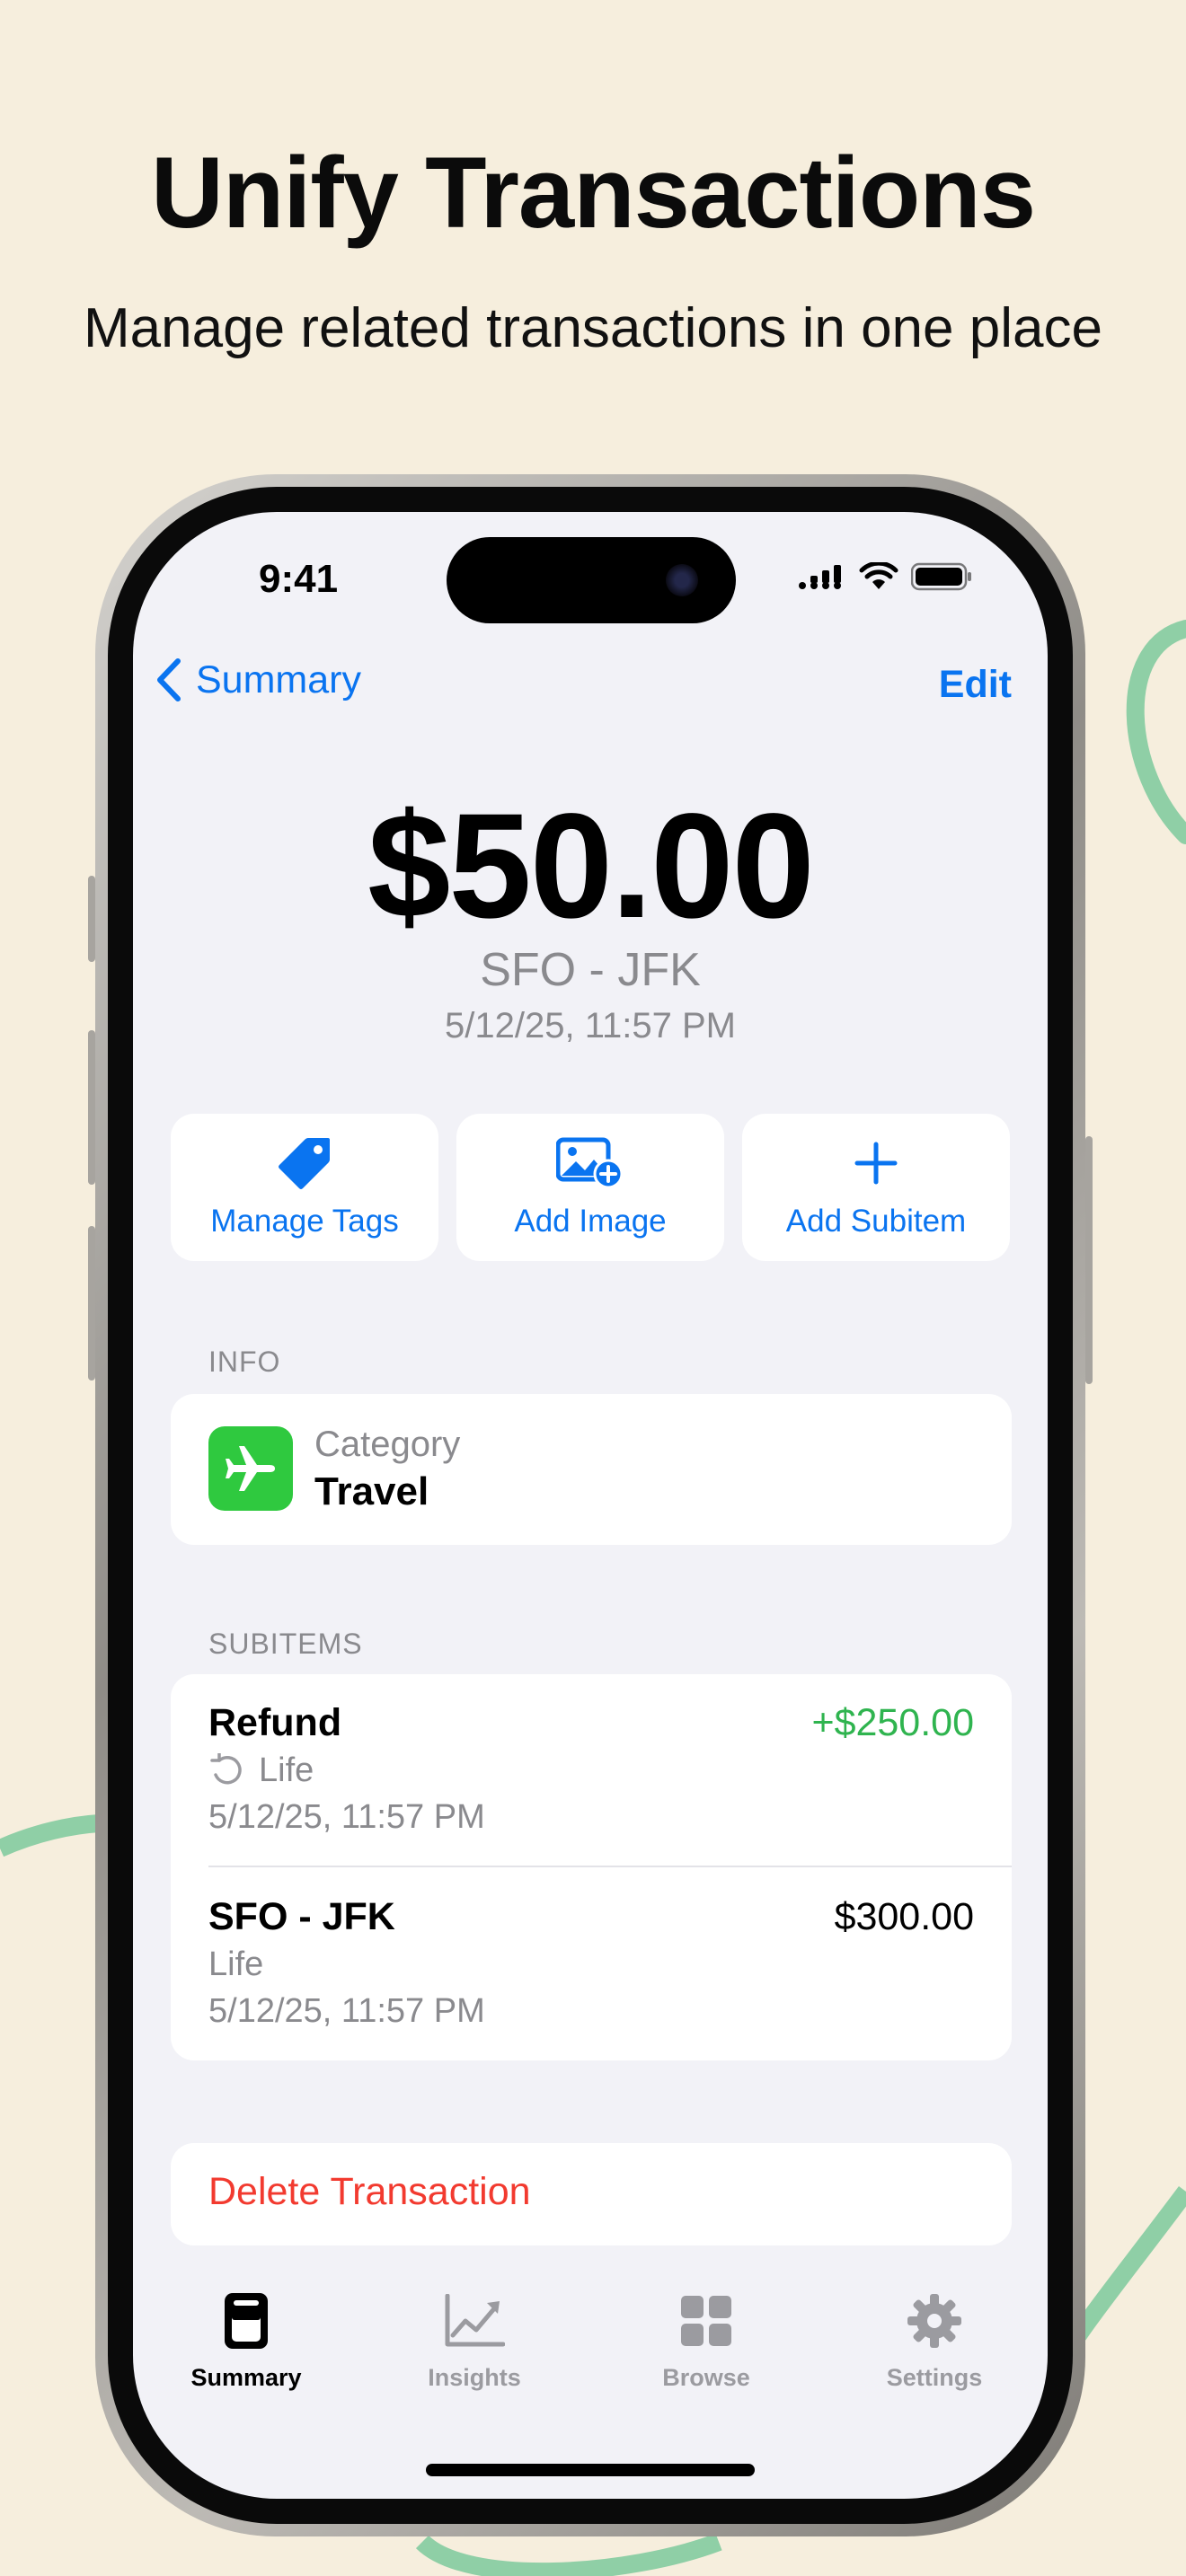  What do you see at coordinates (275, 1722) in the screenshot?
I see `subitem-name: Refund` at bounding box center [275, 1722].